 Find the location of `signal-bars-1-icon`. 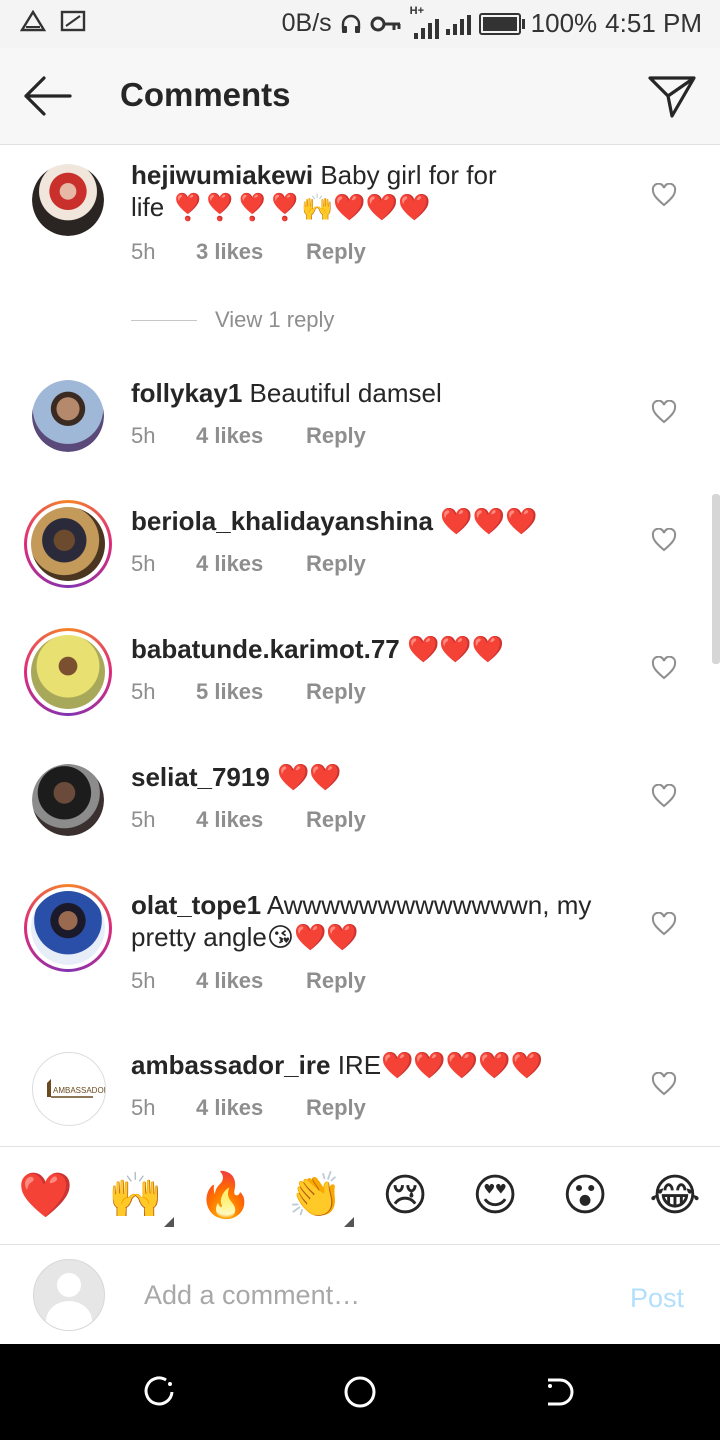

signal-bars-1-icon is located at coordinates (426, 28).